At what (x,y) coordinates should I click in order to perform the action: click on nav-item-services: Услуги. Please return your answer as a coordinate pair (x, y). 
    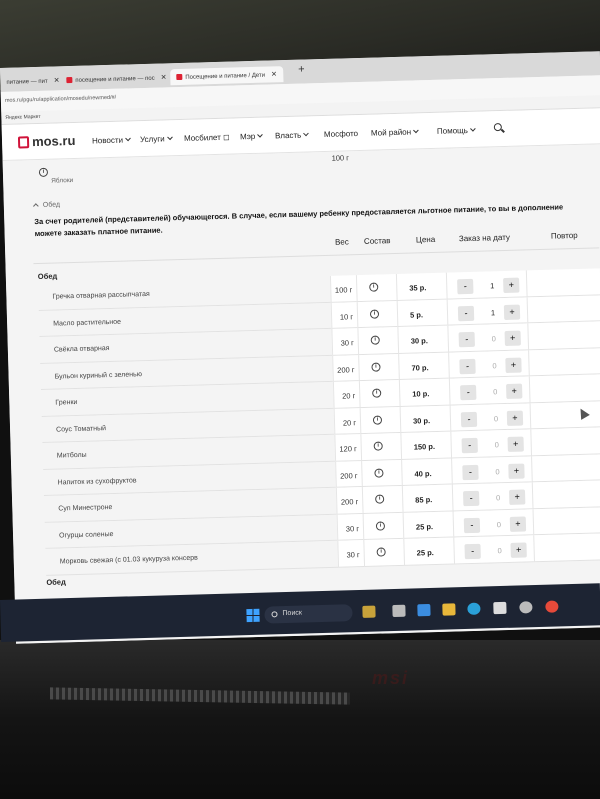
    Looking at the image, I should click on (156, 139).